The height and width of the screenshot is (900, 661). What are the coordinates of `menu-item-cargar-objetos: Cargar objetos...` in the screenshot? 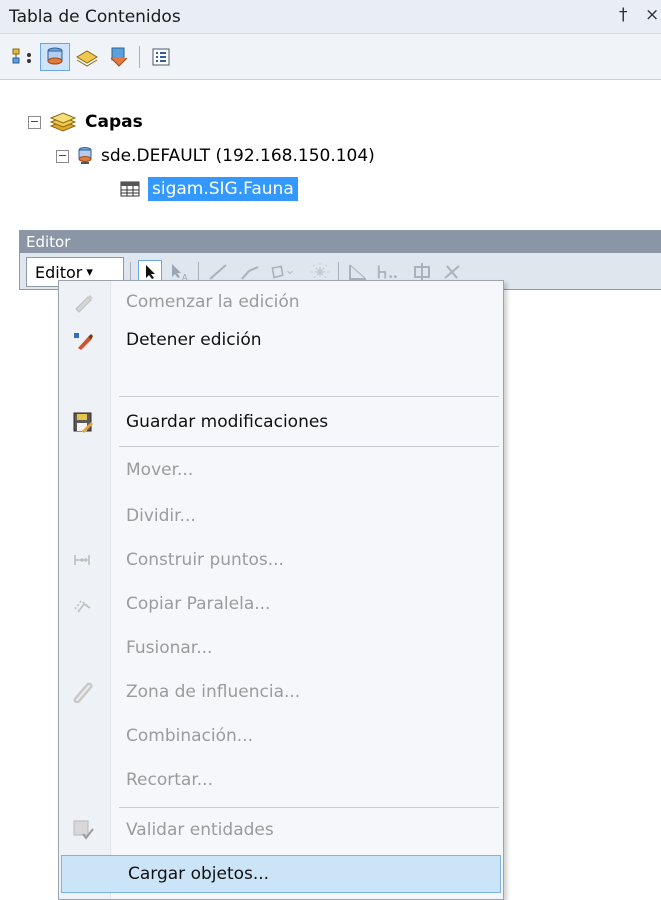 It's located at (281, 874).